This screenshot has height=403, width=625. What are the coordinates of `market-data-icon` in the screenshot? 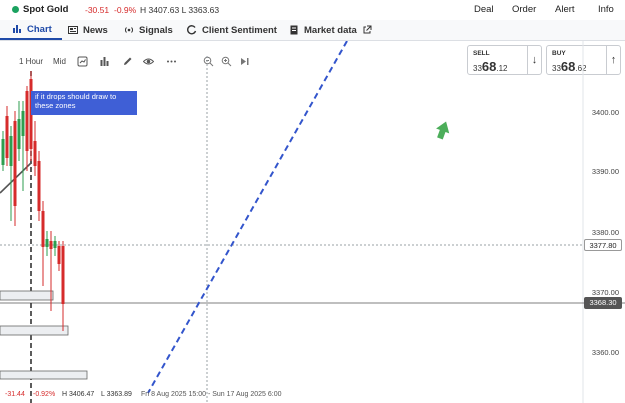 It's located at (294, 30).